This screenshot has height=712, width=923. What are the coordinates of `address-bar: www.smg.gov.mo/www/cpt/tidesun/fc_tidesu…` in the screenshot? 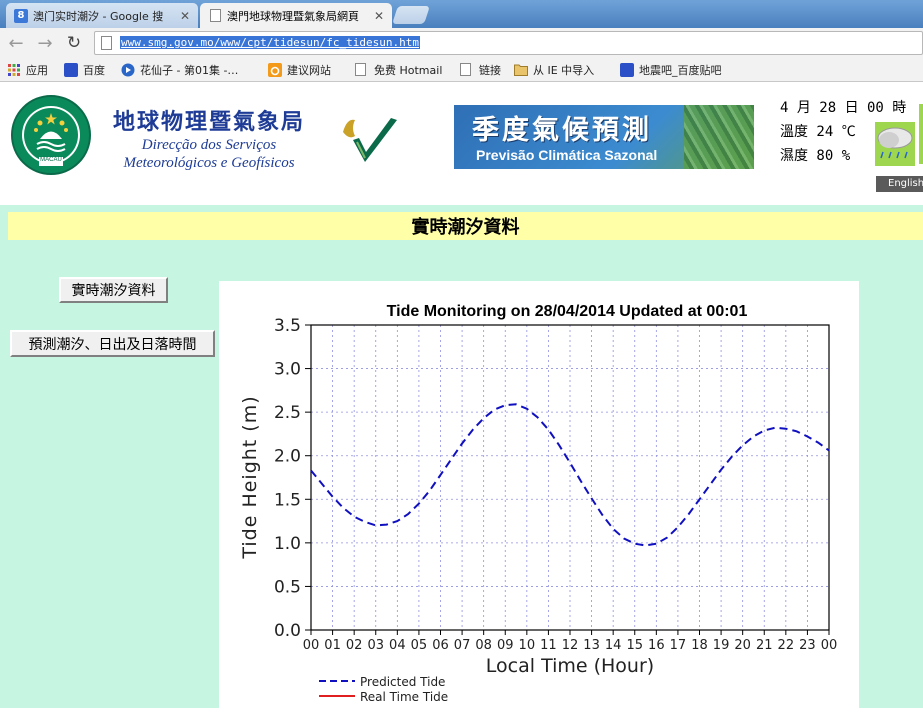 It's located at (508, 43).